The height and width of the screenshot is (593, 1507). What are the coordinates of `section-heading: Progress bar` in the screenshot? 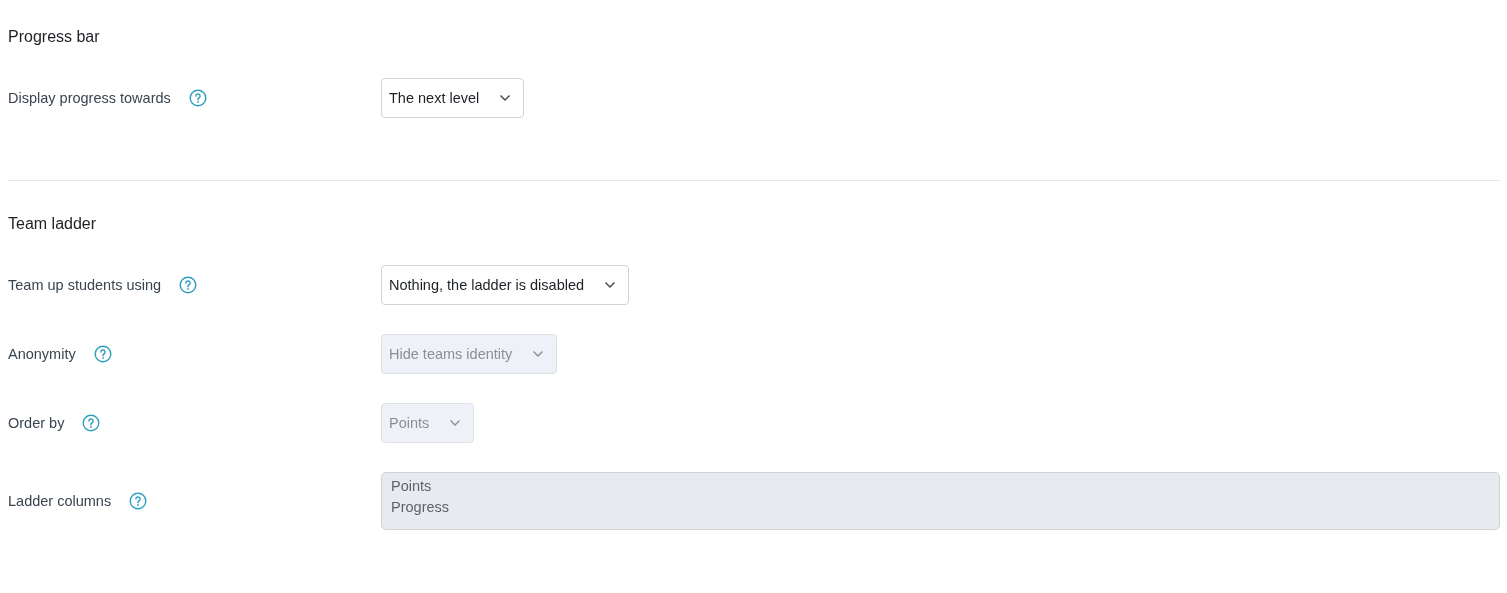 It's located at (54, 37).